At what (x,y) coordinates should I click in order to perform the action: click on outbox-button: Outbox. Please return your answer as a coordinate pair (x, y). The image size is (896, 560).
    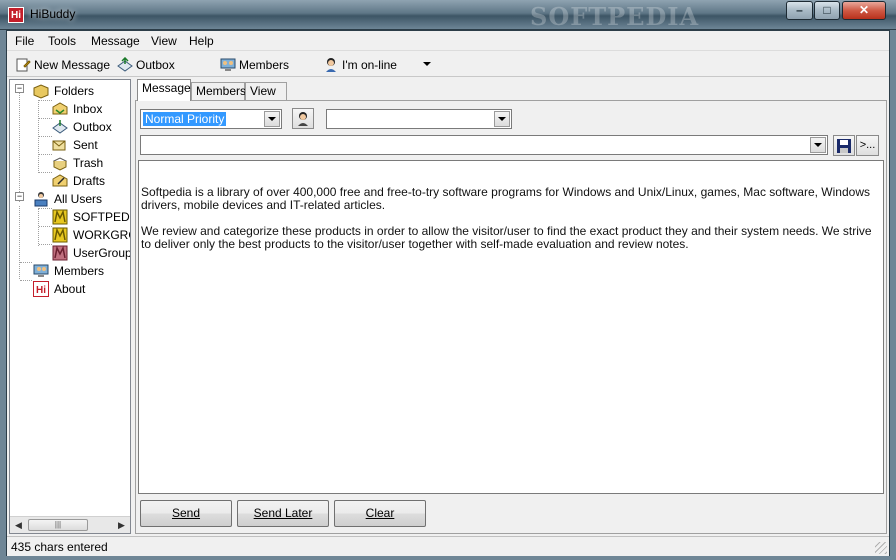
    Looking at the image, I should click on (146, 64).